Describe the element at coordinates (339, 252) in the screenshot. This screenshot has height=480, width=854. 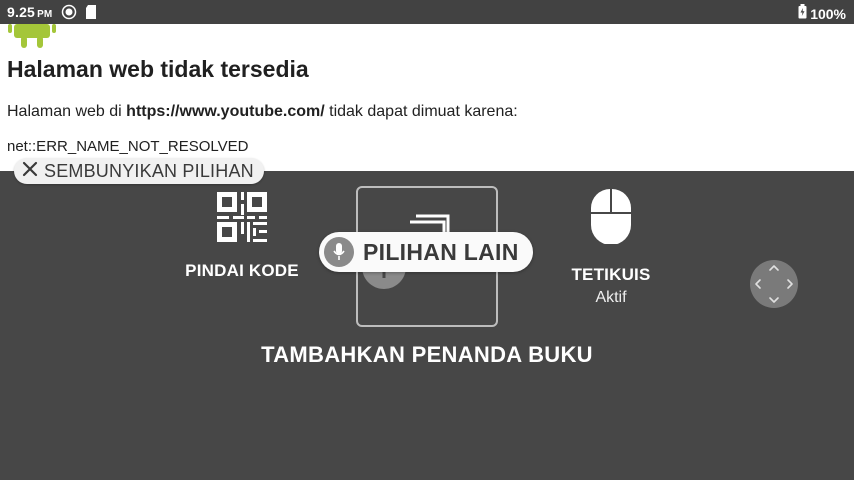
I see `microphone-icon` at that location.